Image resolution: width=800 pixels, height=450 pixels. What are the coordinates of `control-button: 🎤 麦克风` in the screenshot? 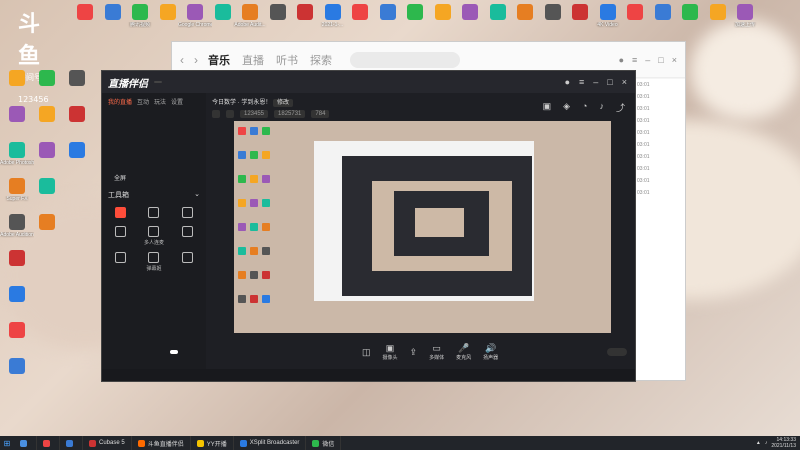 It's located at (463, 352).